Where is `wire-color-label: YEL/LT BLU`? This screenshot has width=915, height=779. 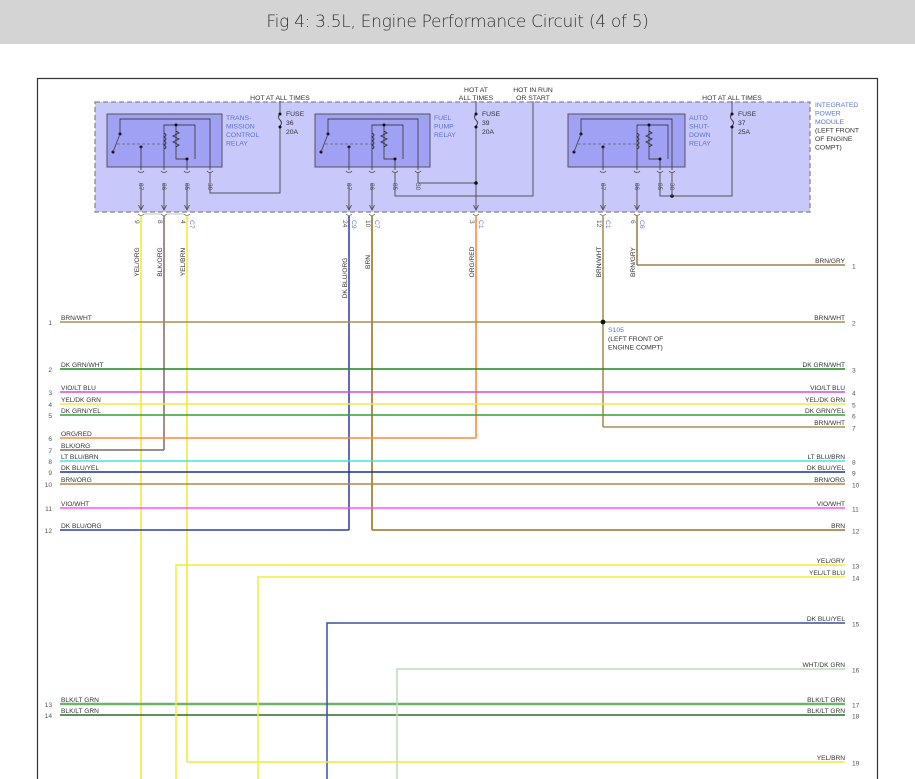
wire-color-label: YEL/LT BLU is located at coordinates (827, 573).